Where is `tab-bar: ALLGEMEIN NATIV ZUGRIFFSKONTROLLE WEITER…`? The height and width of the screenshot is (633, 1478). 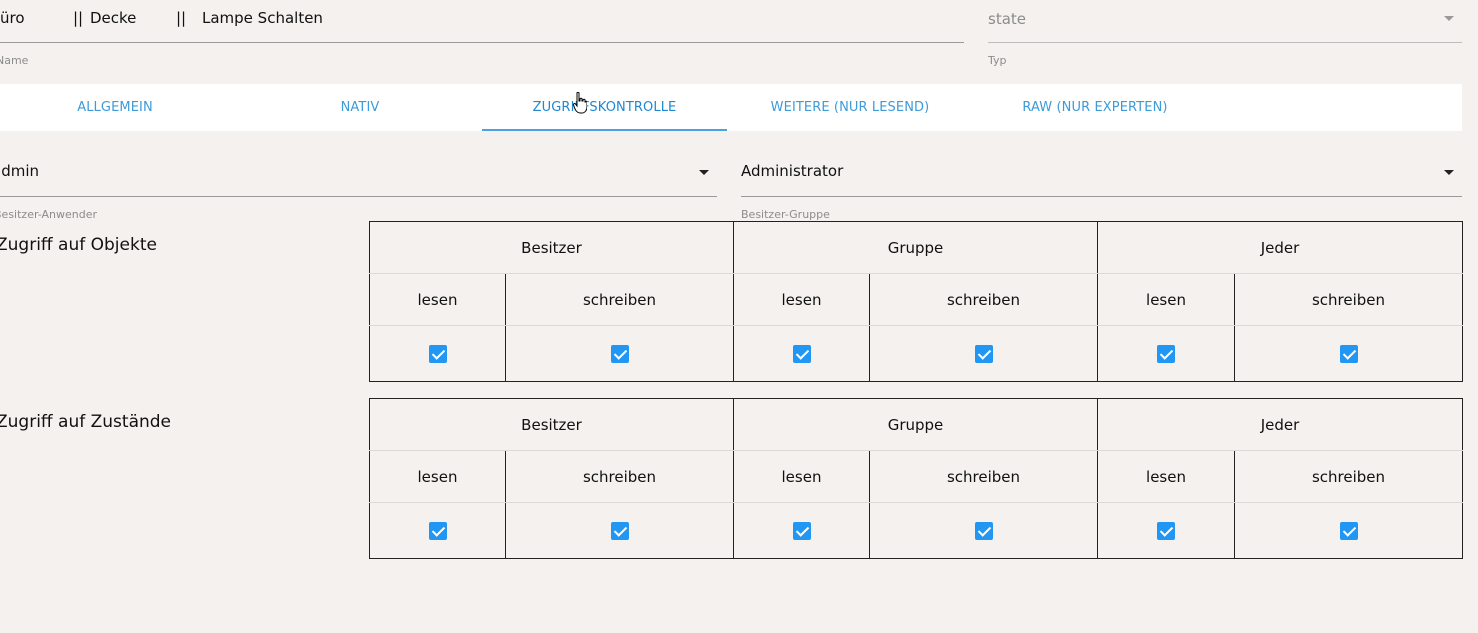 tab-bar: ALLGEMEIN NATIV ZUGRIFFSKONTROLLE WEITER… is located at coordinates (731, 107).